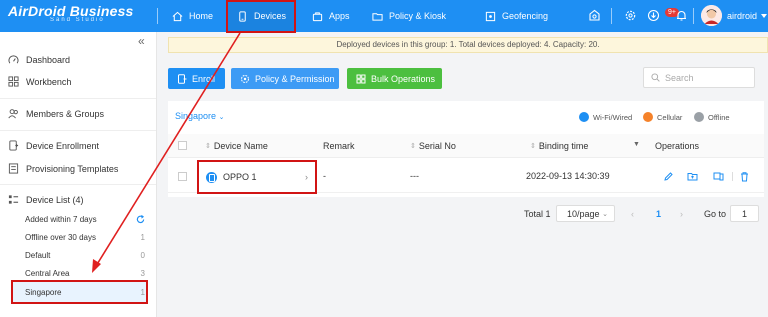 The image size is (768, 317). What do you see at coordinates (13, 114) in the screenshot?
I see `members-icon` at bounding box center [13, 114].